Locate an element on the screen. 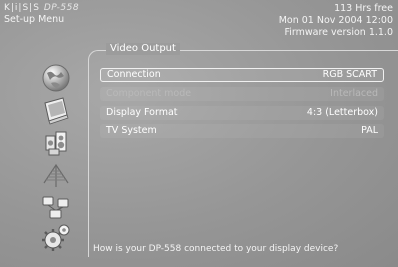 Image resolution: width=398 pixels, height=267 pixels. display-screen-icon is located at coordinates (56, 110).